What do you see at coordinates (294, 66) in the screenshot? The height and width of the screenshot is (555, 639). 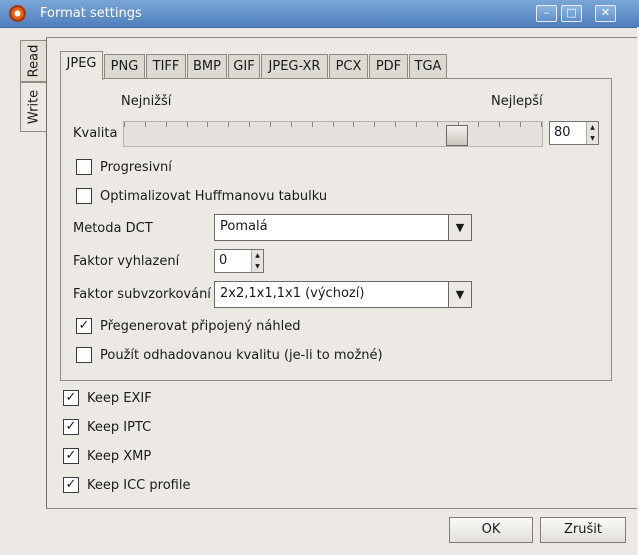 I see `tab-jpeg-xr: JPEG-XR` at bounding box center [294, 66].